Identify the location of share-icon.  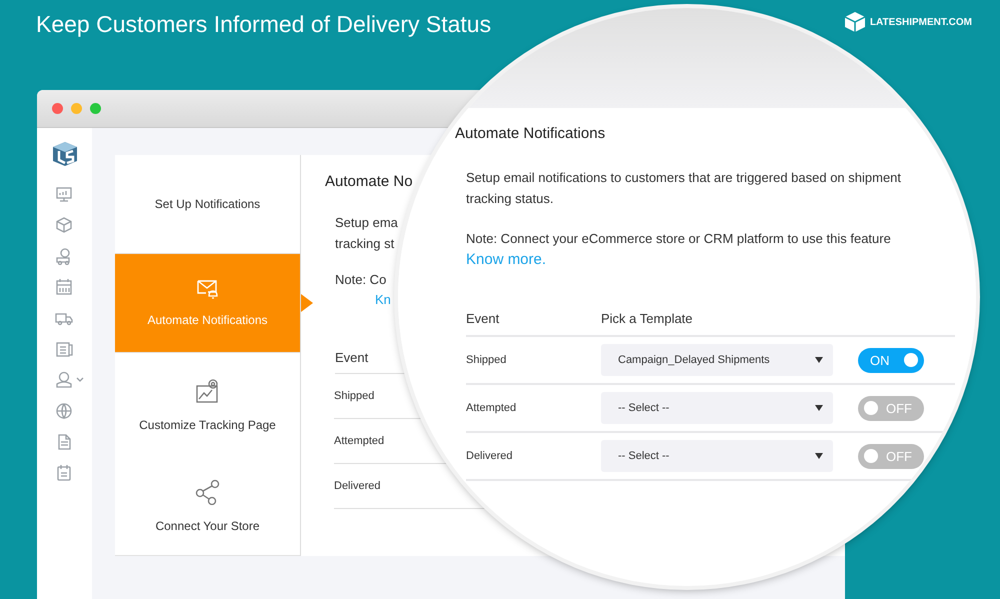
(207, 492).